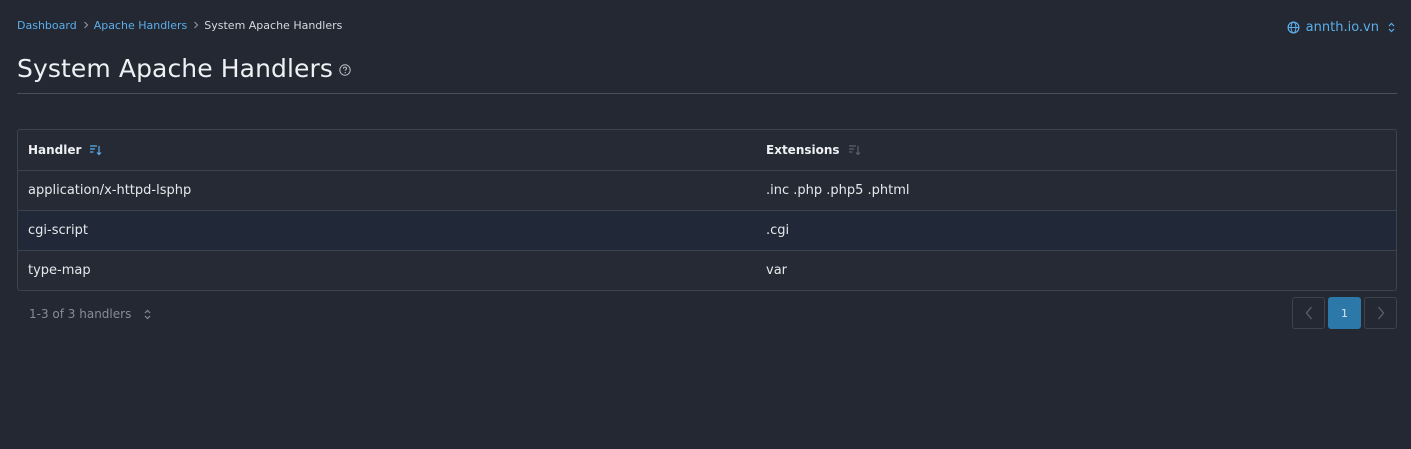 This screenshot has width=1411, height=449. Describe the element at coordinates (707, 150) in the screenshot. I see `table-header: Handler Extensions` at that location.